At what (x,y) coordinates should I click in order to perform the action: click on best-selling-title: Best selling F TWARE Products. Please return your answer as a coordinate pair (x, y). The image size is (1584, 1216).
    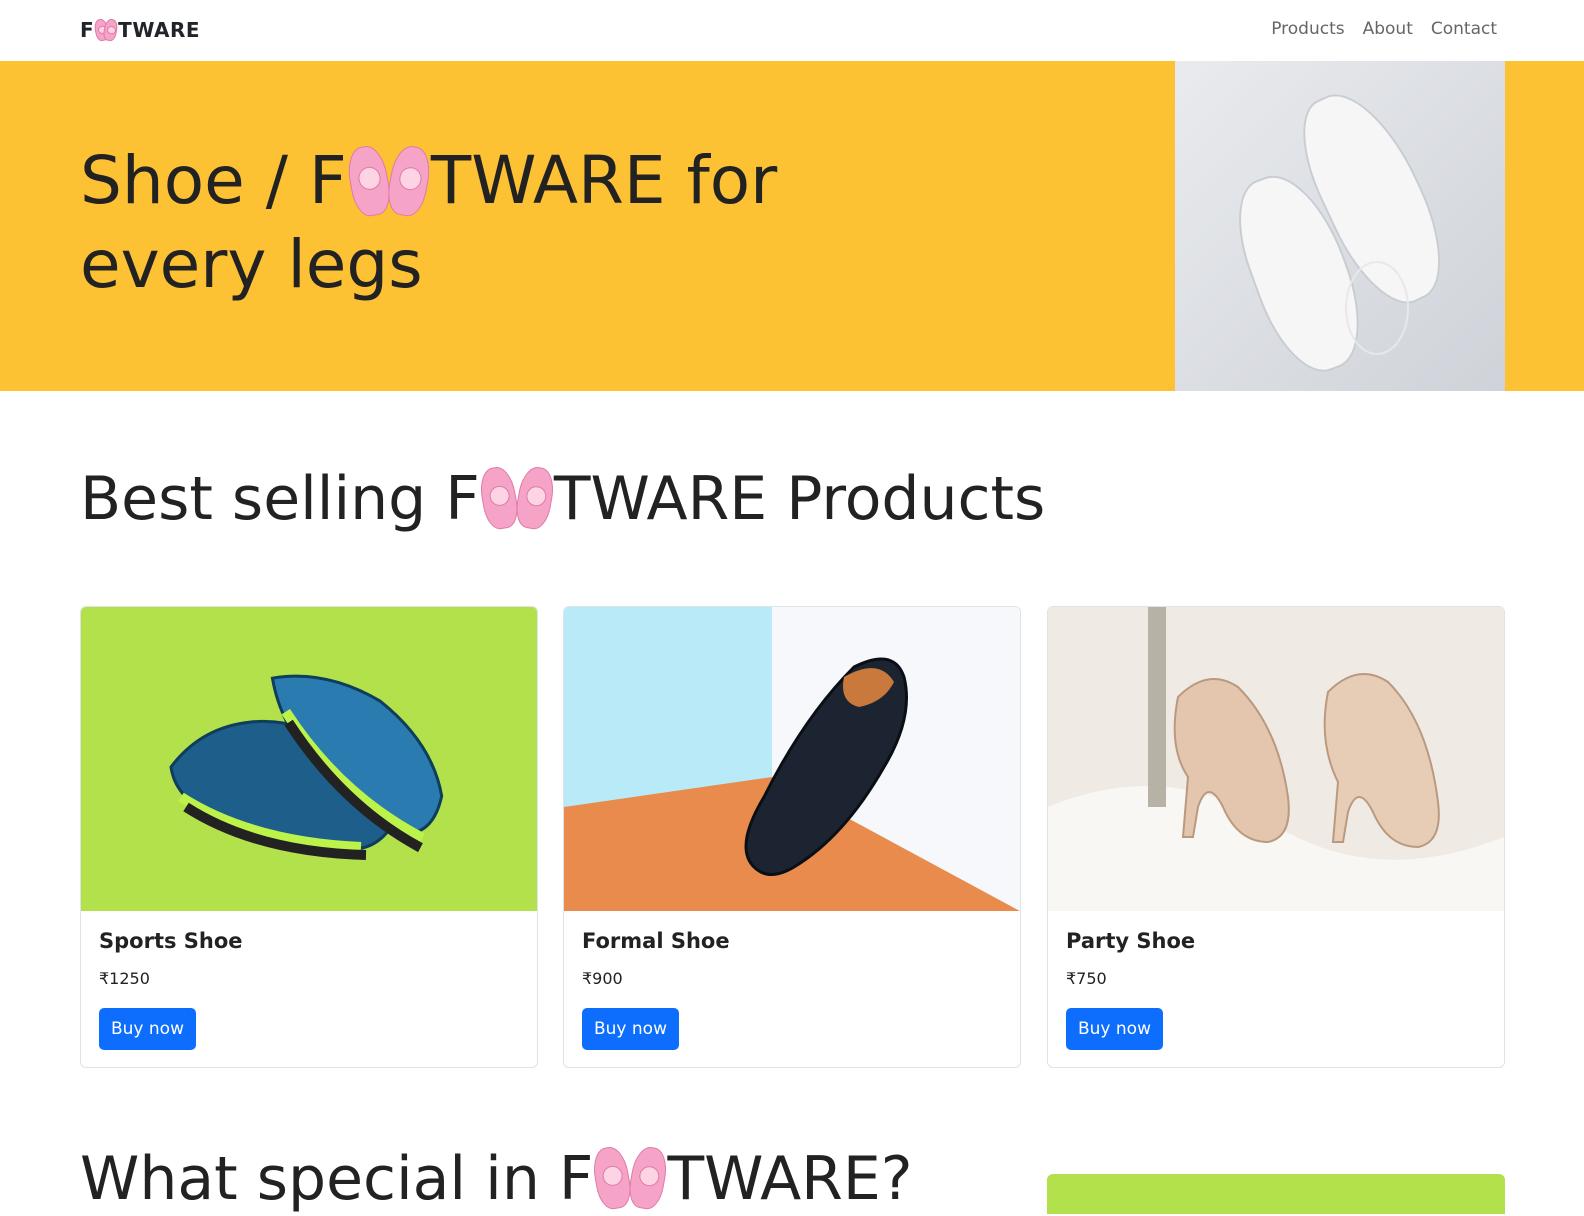
    Looking at the image, I should click on (562, 499).